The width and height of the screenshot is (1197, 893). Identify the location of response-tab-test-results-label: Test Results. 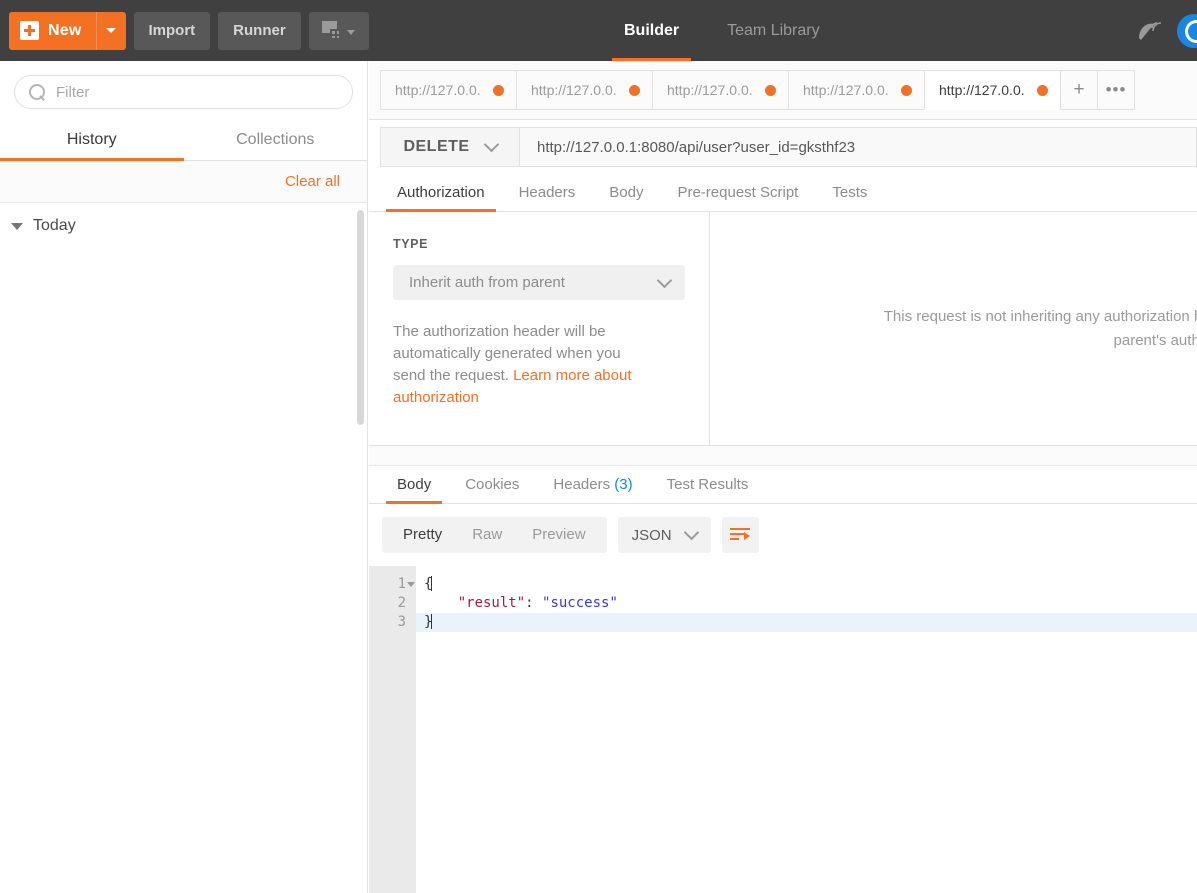
(707, 484).